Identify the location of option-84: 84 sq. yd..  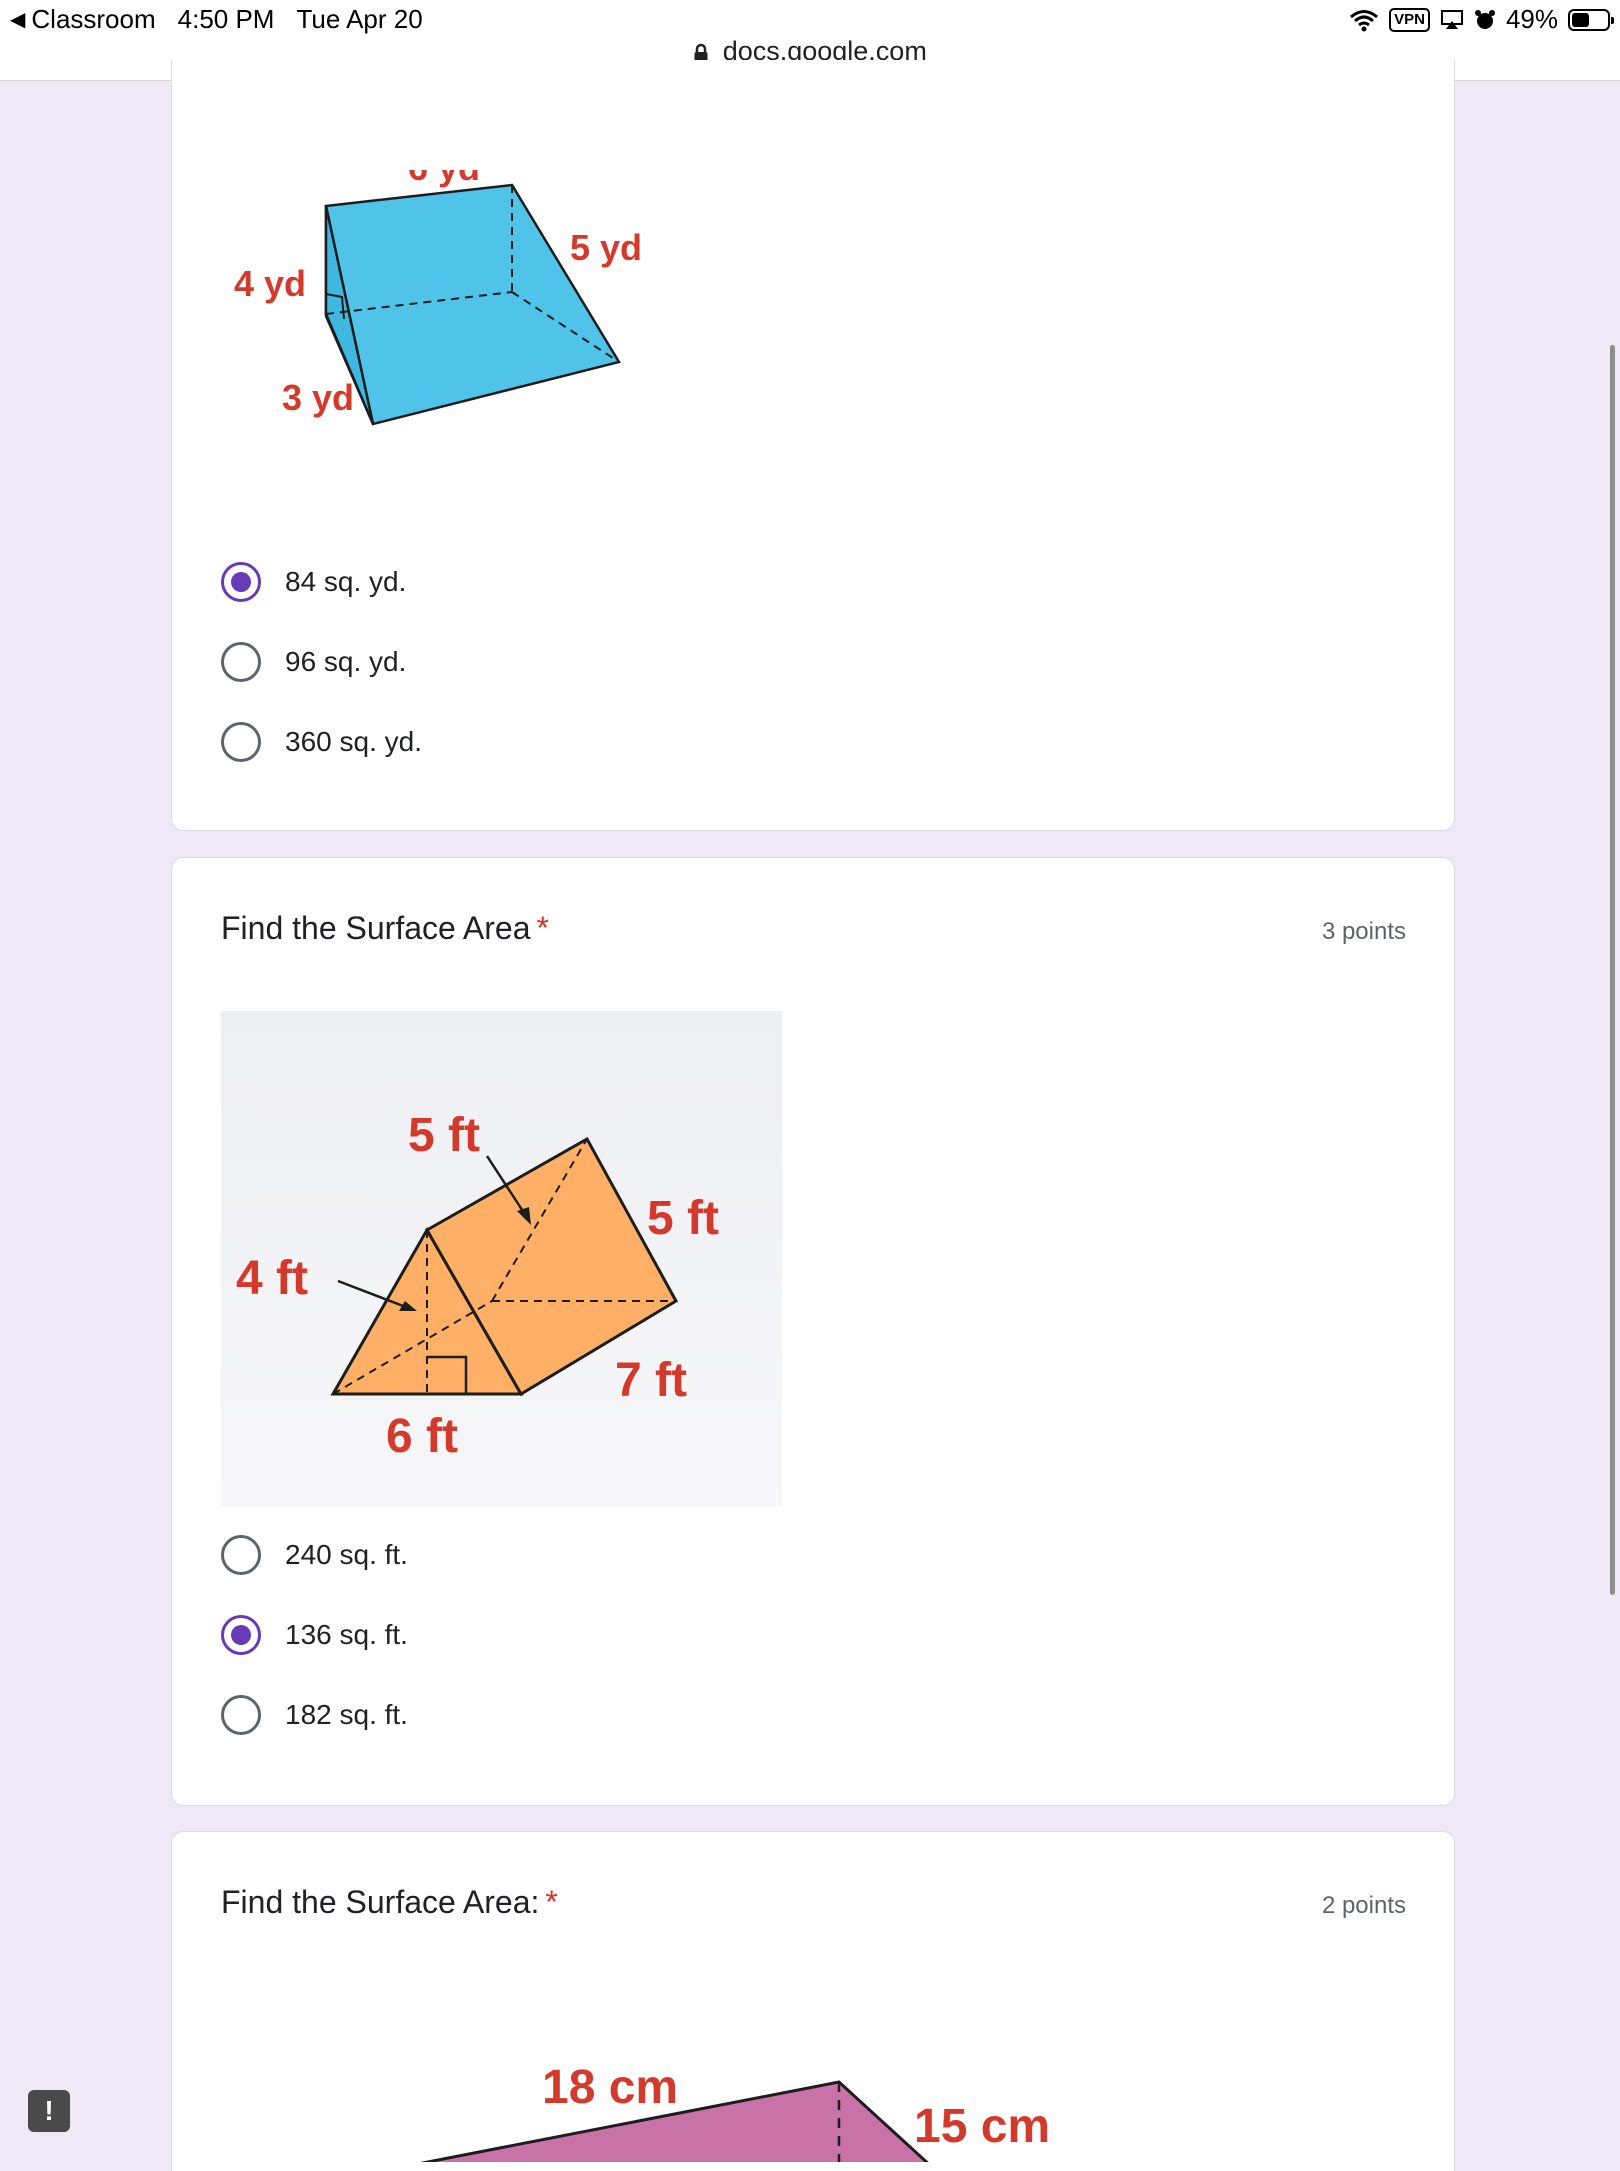
(313, 582).